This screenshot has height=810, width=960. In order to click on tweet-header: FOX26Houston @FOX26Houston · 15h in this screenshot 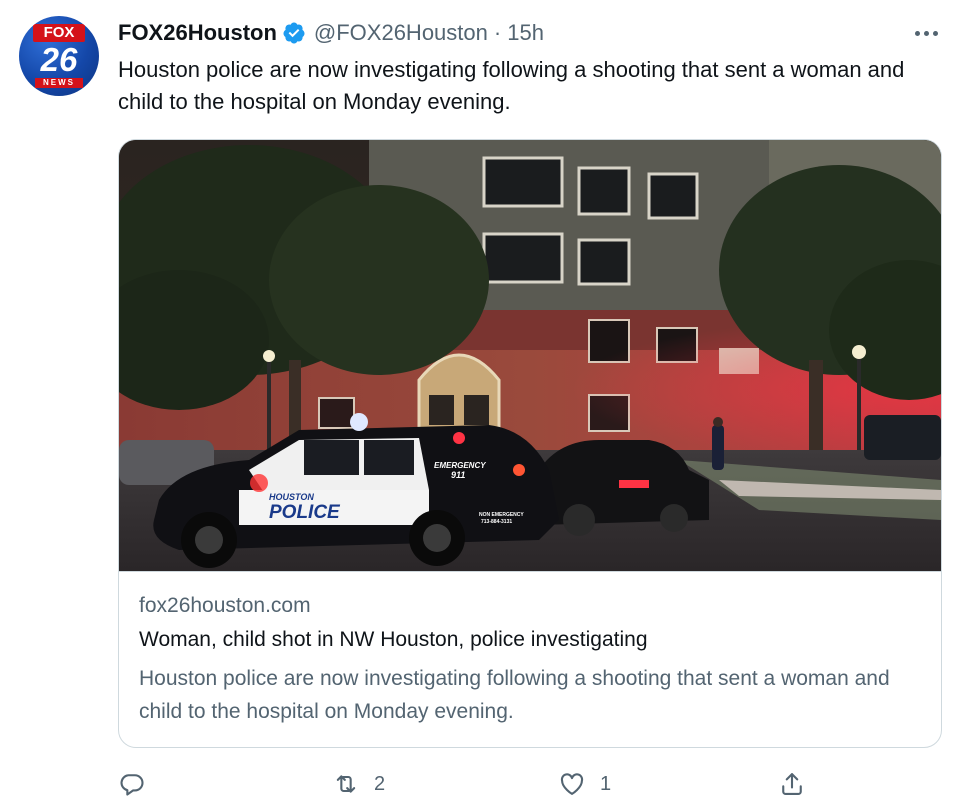, I will do `click(331, 33)`.